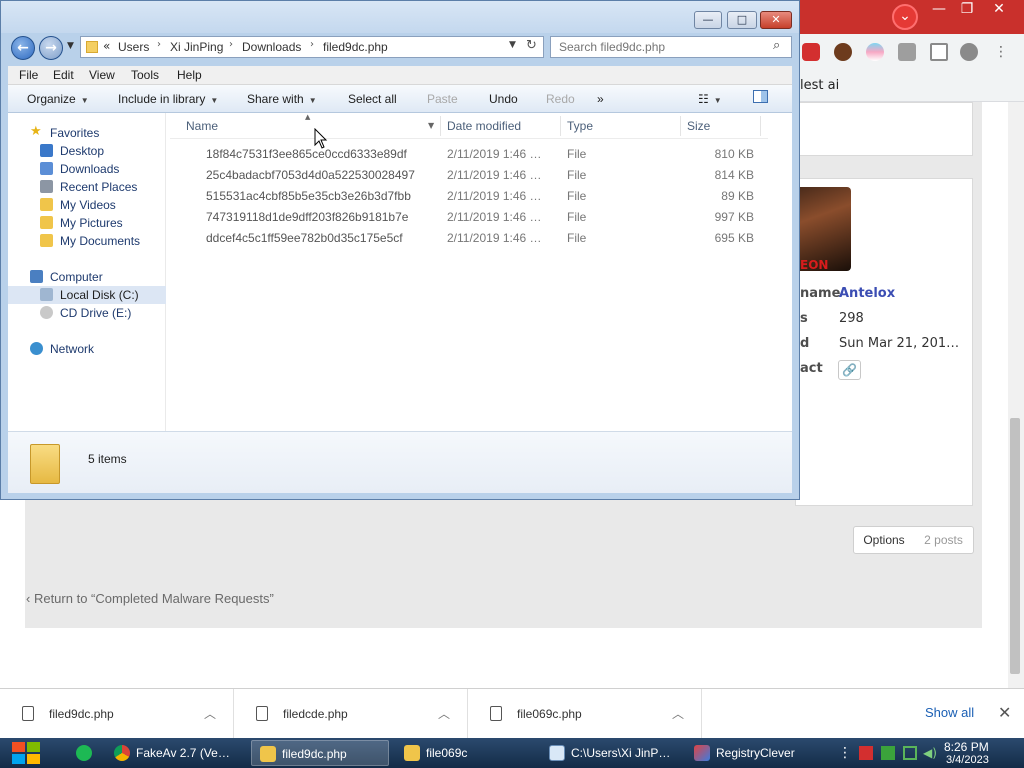 The width and height of the screenshot is (1024, 768). What do you see at coordinates (843, 52) in the screenshot?
I see `extension-avatar-icon` at bounding box center [843, 52].